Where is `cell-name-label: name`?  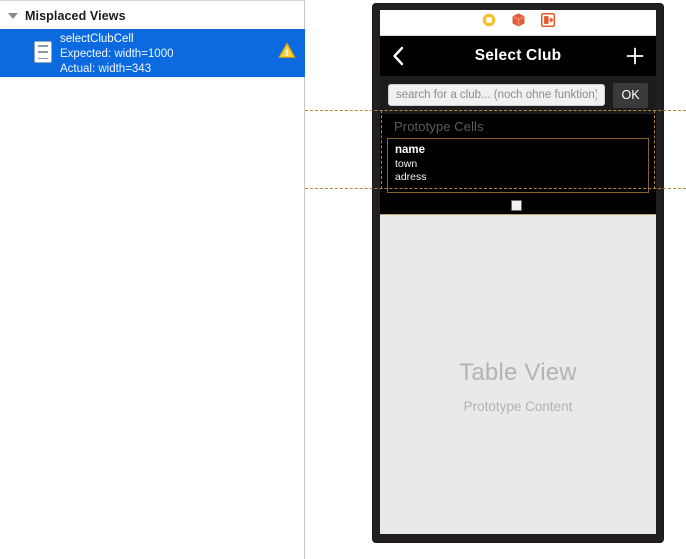 cell-name-label: name is located at coordinates (410, 150).